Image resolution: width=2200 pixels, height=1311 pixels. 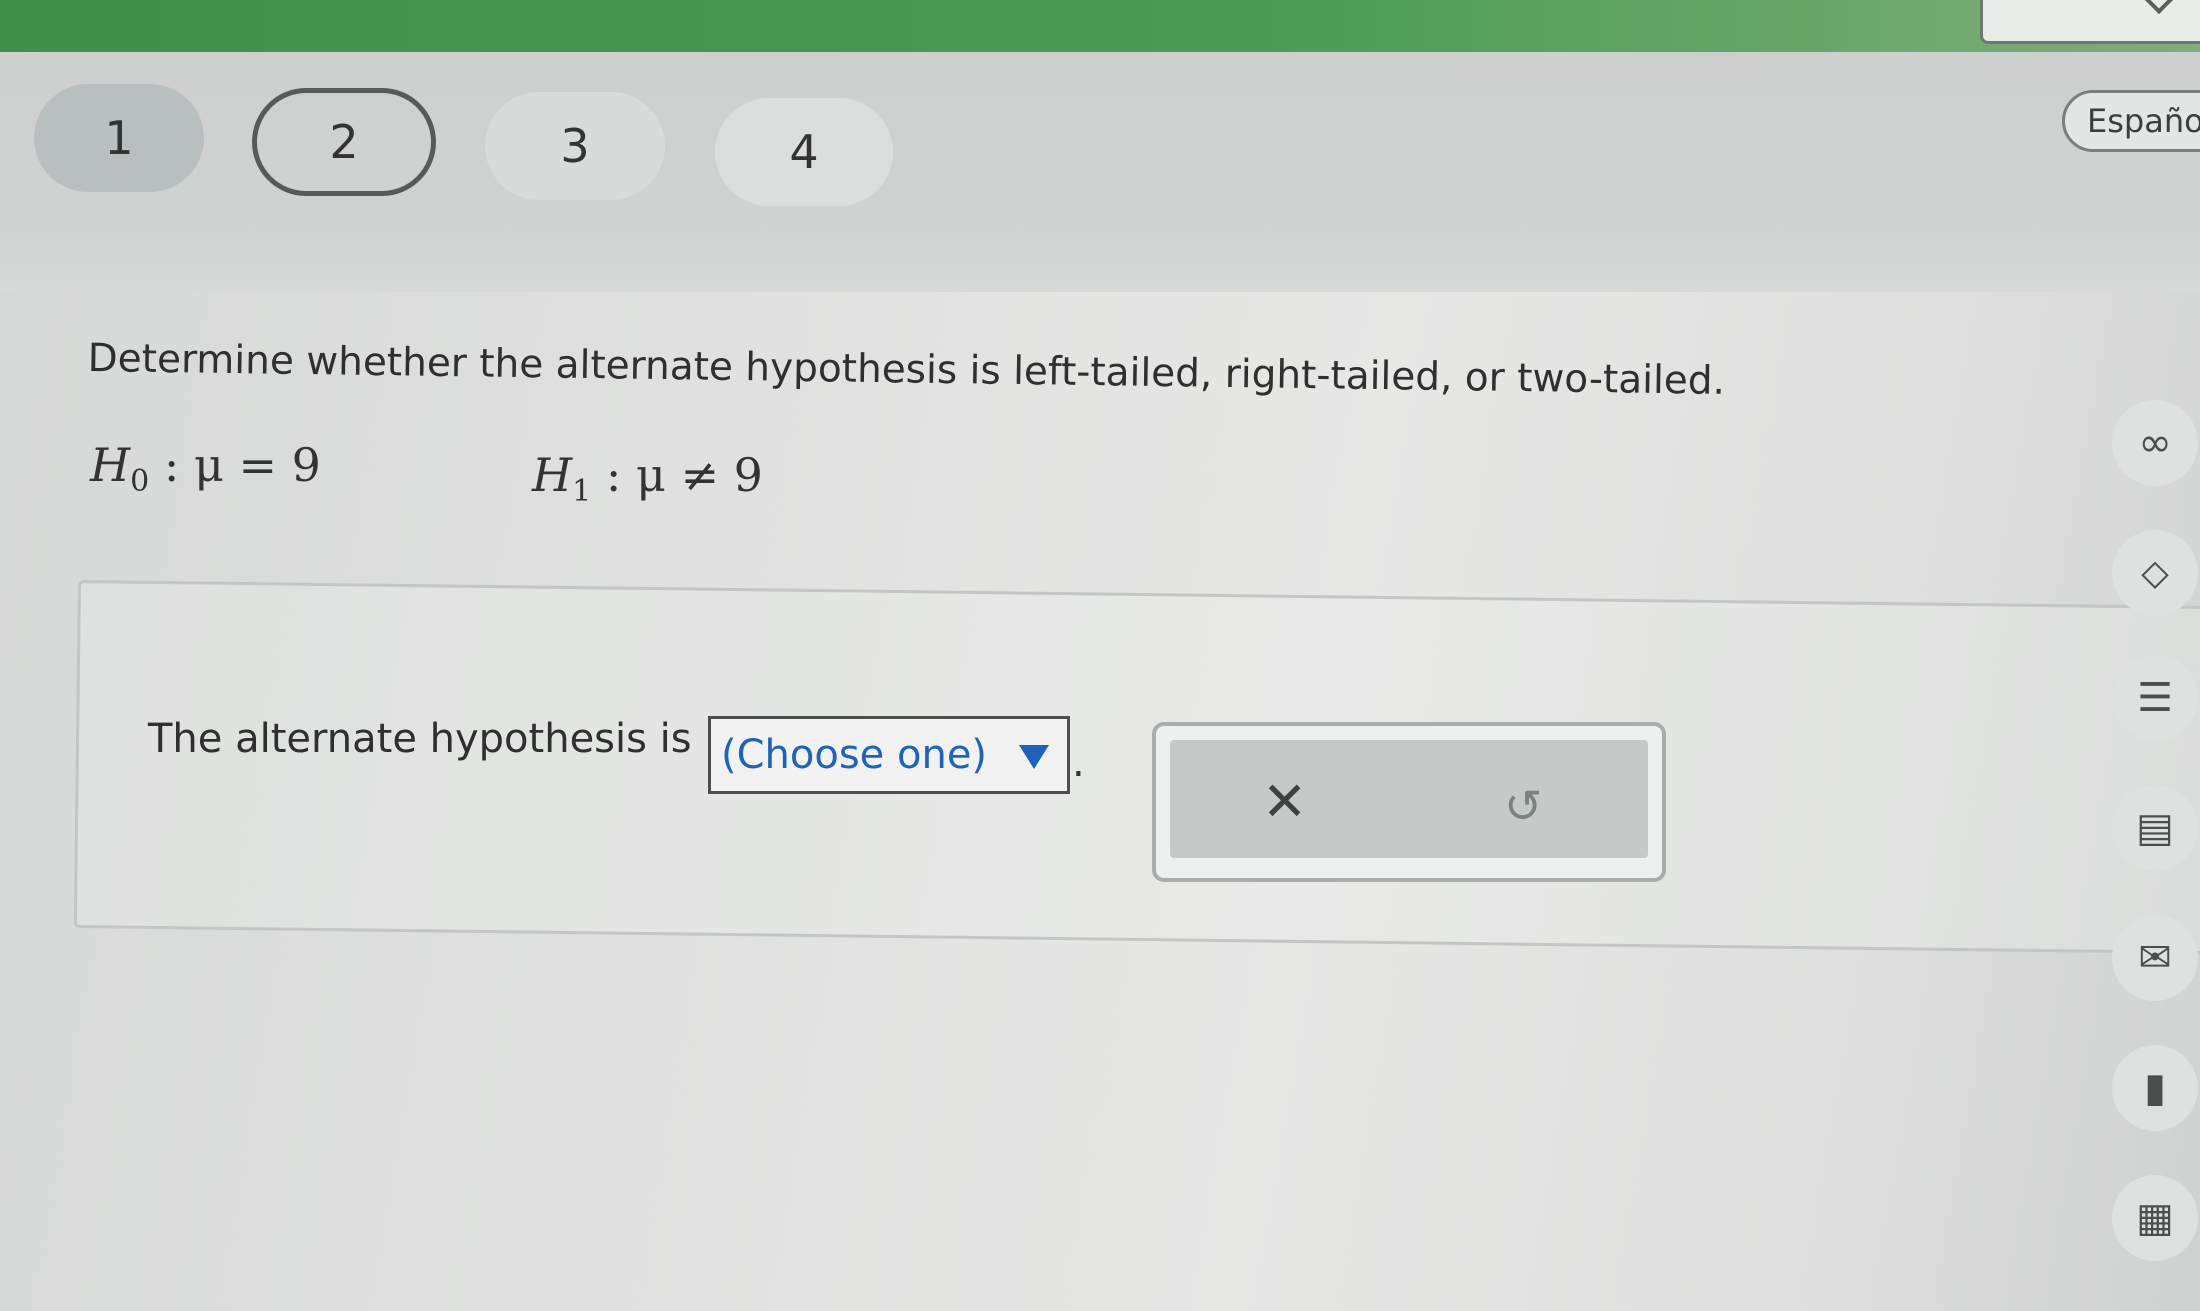 What do you see at coordinates (552, 475) in the screenshot?
I see `h1-symbol: H` at bounding box center [552, 475].